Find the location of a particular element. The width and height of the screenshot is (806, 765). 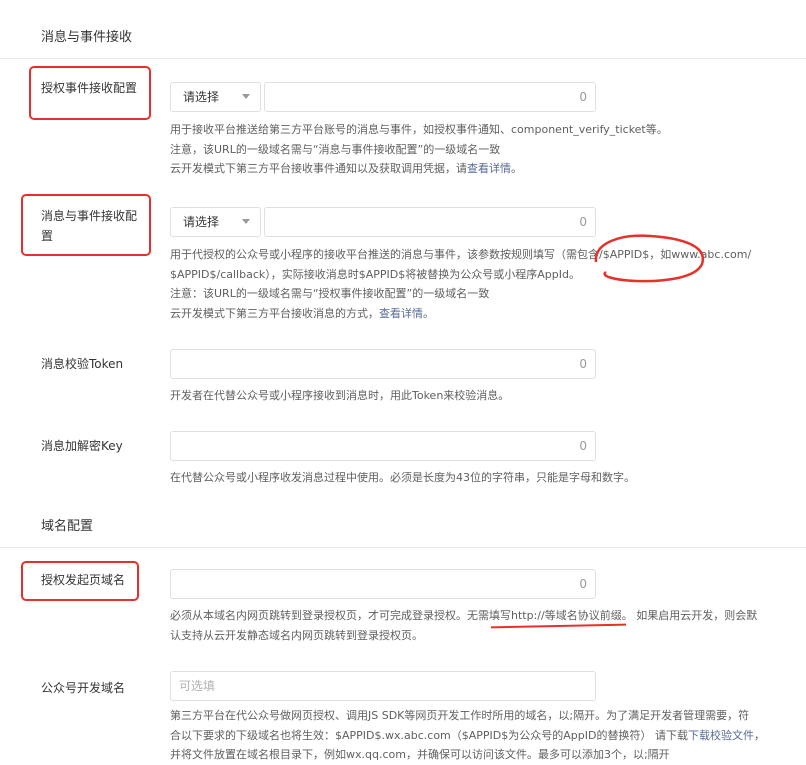

token-help: 开发者在代替公众号或小程序接收到消息时，用此Token来校验消息。 is located at coordinates (340, 395).